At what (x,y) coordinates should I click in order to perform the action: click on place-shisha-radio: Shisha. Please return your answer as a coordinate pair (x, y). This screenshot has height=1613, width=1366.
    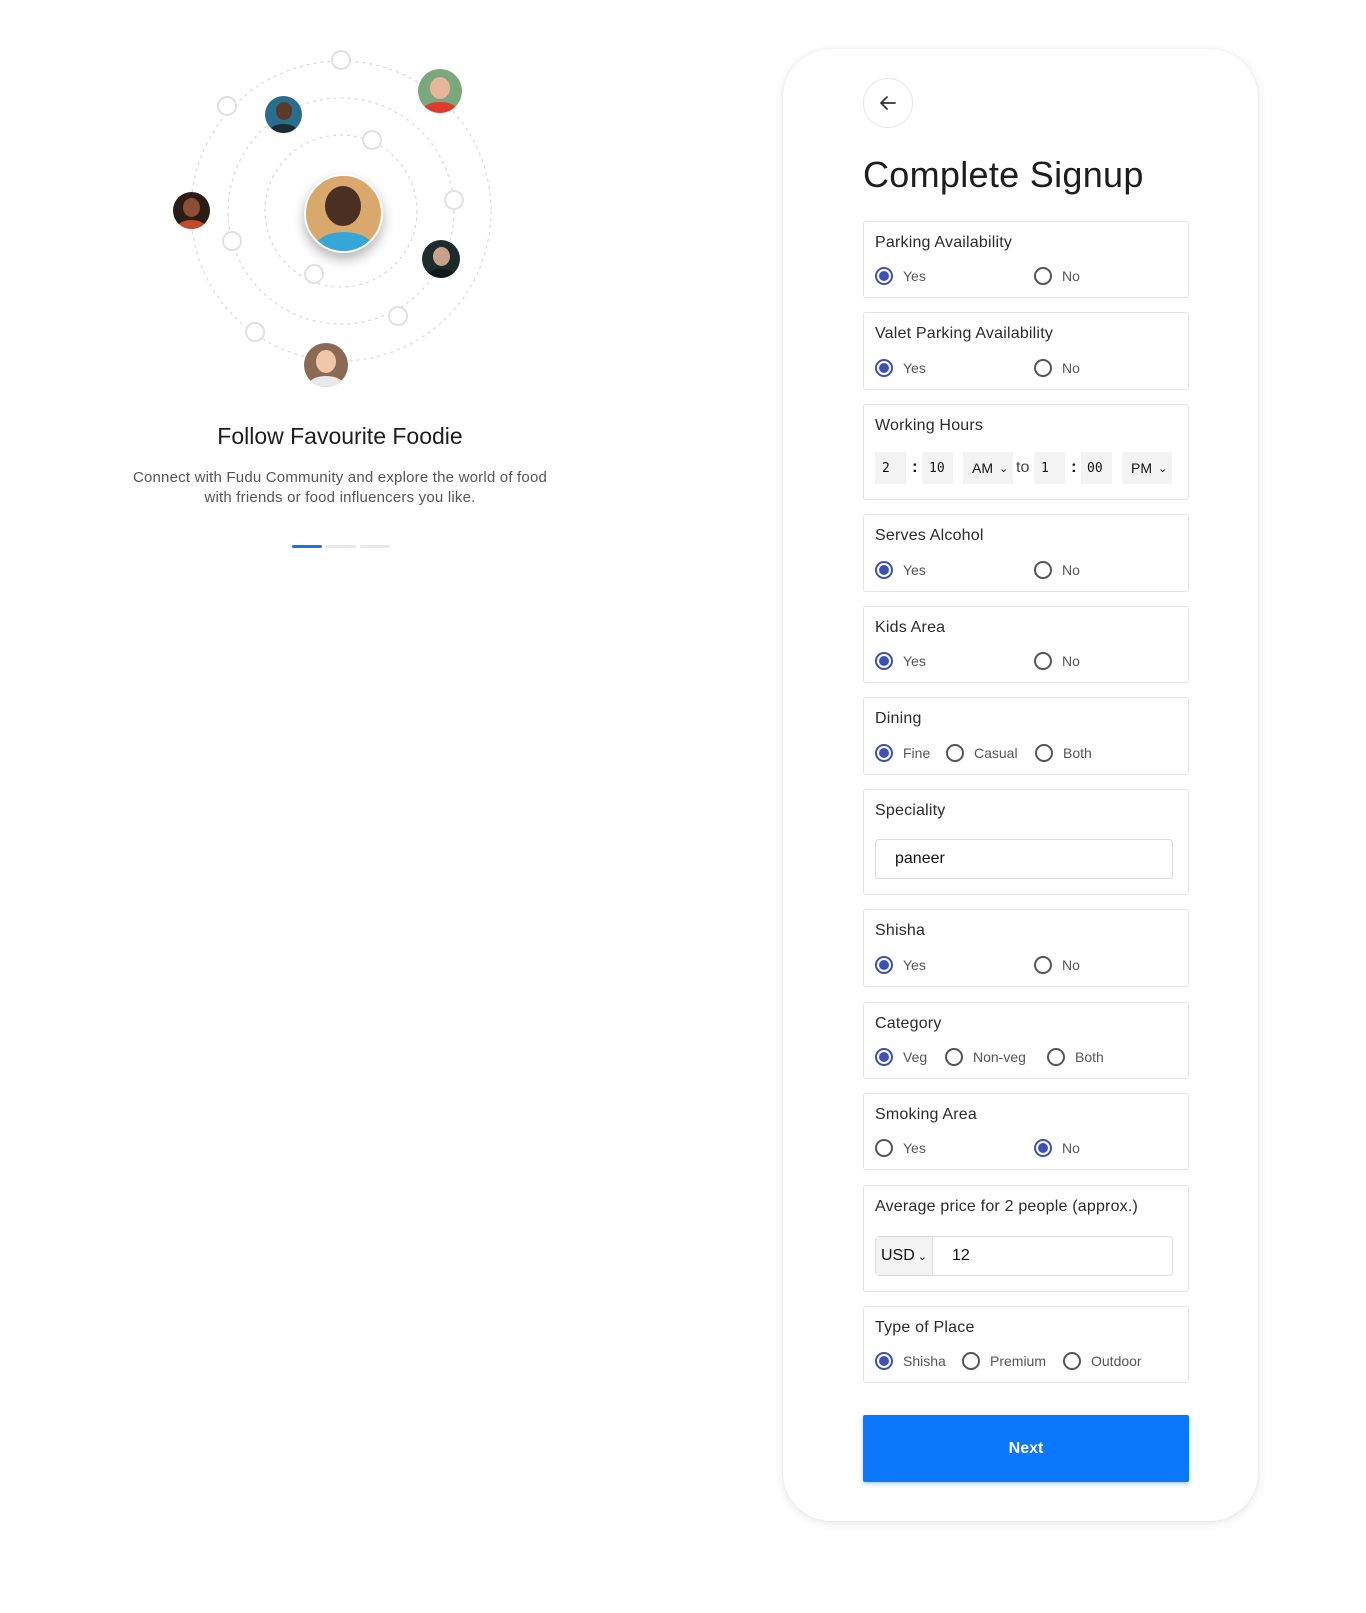
    Looking at the image, I should click on (910, 1361).